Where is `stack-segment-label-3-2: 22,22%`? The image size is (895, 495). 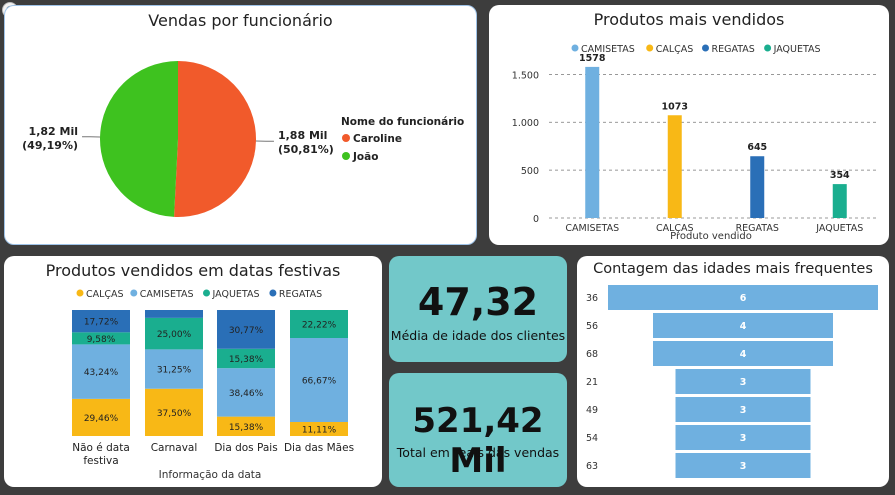 stack-segment-label-3-2: 22,22% is located at coordinates (319, 325).